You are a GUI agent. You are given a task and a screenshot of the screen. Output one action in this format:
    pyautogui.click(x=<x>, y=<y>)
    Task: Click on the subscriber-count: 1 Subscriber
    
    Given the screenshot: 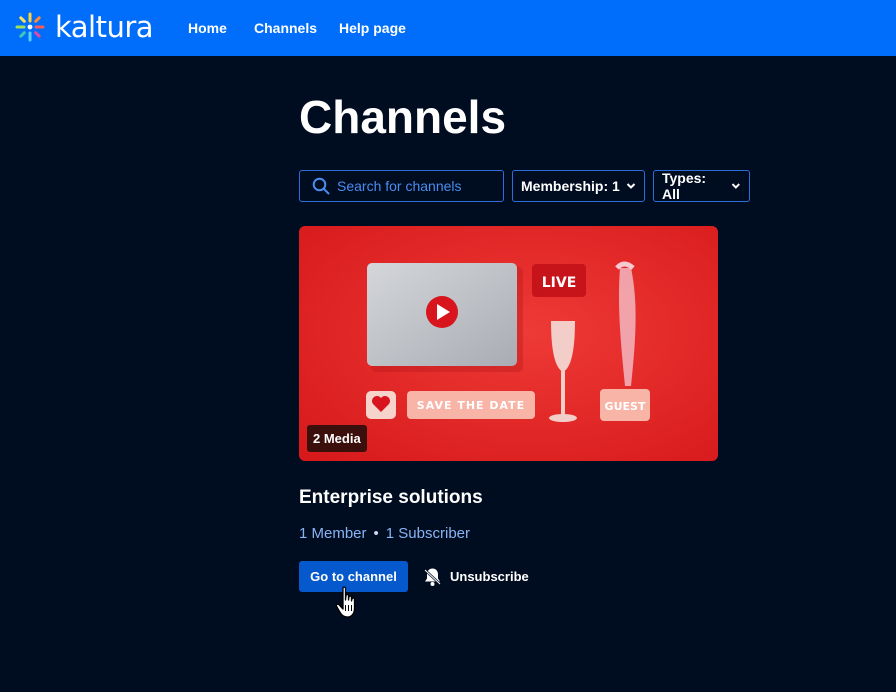 What is the action you would take?
    pyautogui.click(x=428, y=533)
    